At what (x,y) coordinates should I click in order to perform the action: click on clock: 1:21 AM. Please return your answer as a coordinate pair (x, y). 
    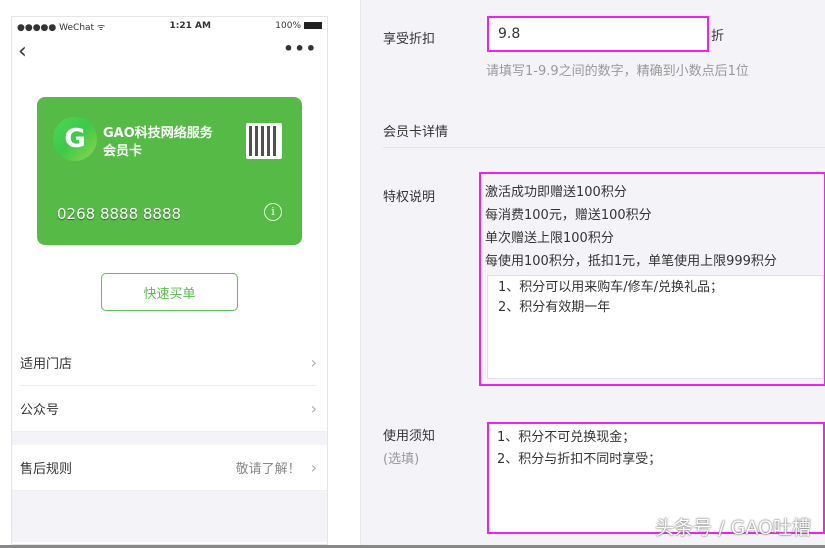
    Looking at the image, I should click on (190, 26).